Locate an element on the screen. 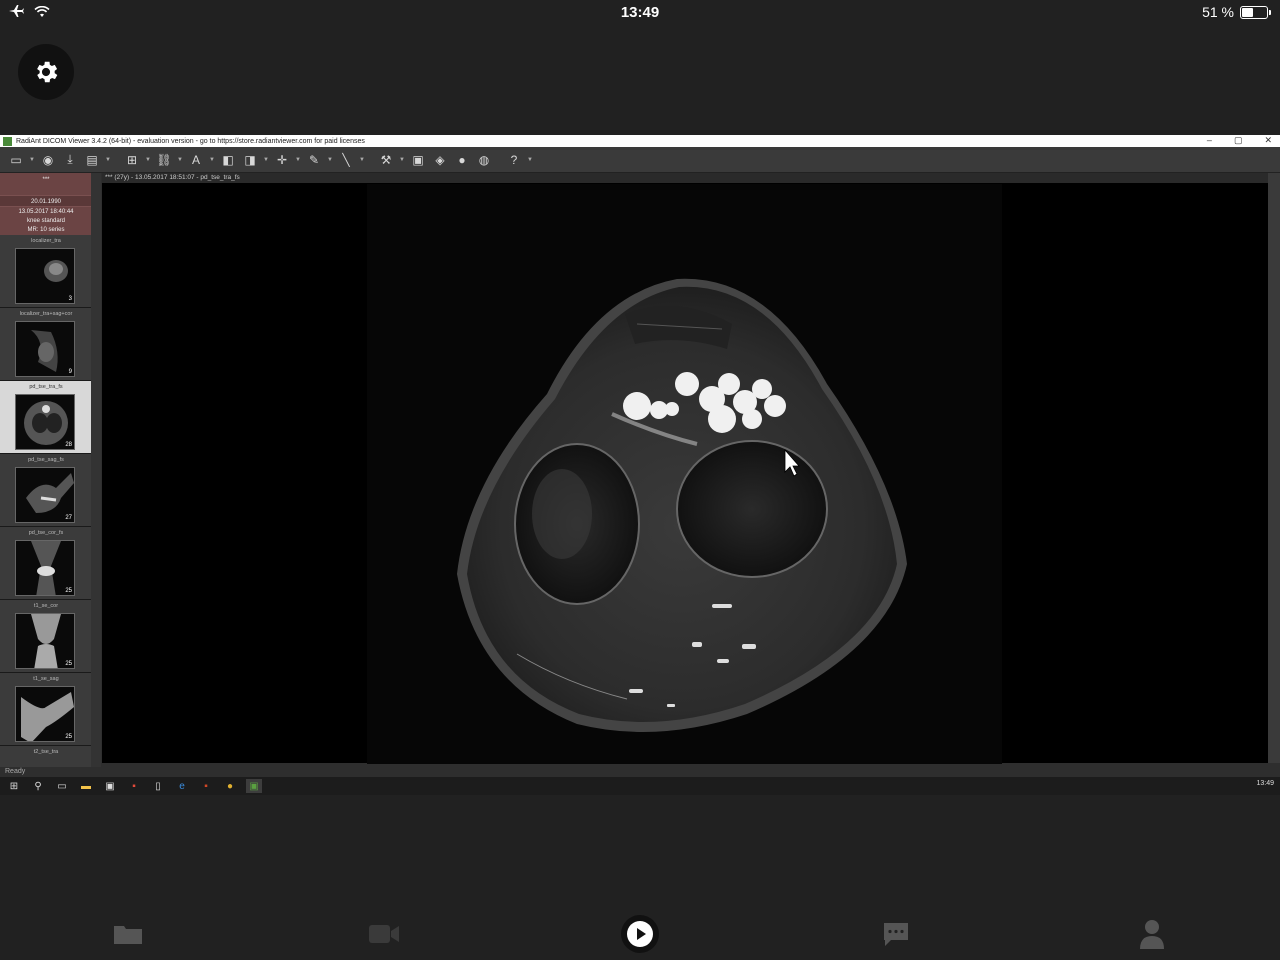  series-item: pd_tse_sag_fs 27 is located at coordinates (46, 490).